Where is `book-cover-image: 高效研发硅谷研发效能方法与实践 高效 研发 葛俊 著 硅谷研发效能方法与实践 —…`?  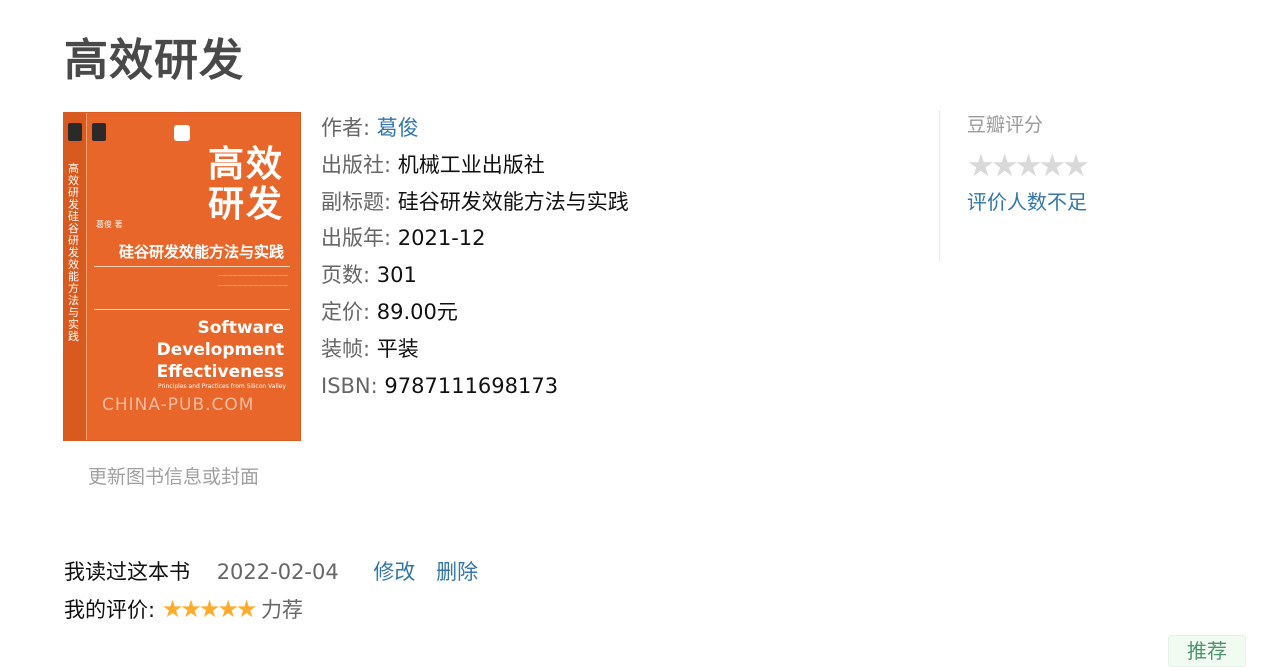
book-cover-image: 高效研发硅谷研发效能方法与实践 高效 研发 葛俊 著 硅谷研发效能方法与实践 —… is located at coordinates (182, 276).